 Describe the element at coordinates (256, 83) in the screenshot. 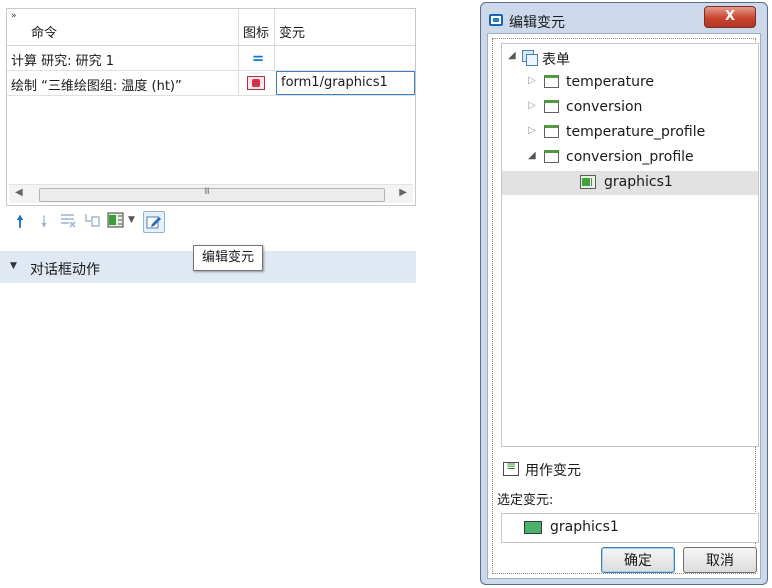

I see `plot-icon` at that location.